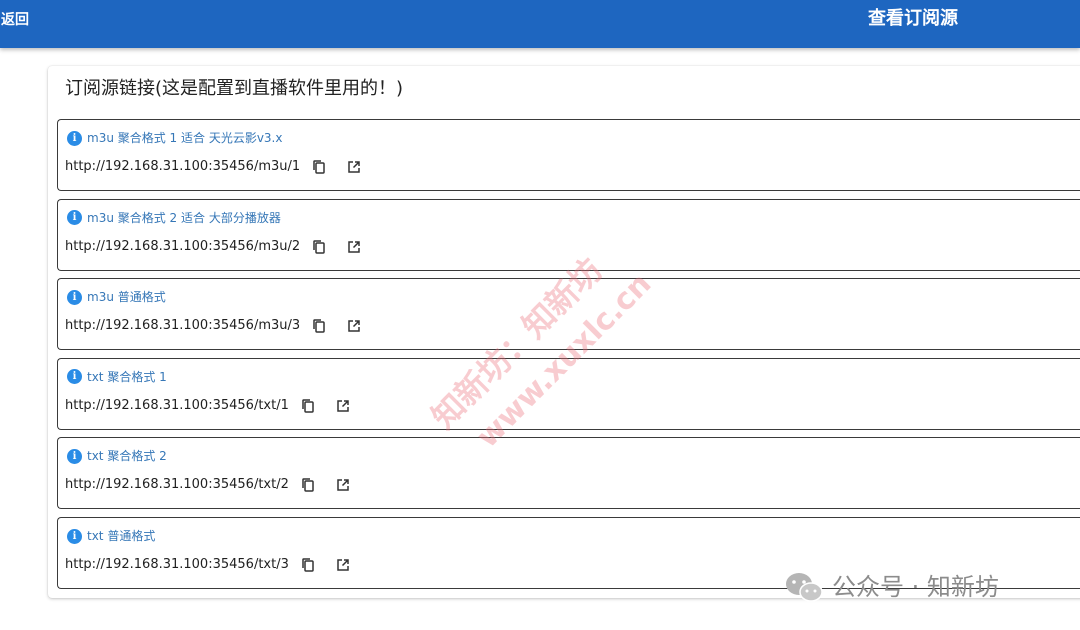 Image resolution: width=1080 pixels, height=630 pixels. I want to click on page-title: 查看订阅源, so click(913, 18).